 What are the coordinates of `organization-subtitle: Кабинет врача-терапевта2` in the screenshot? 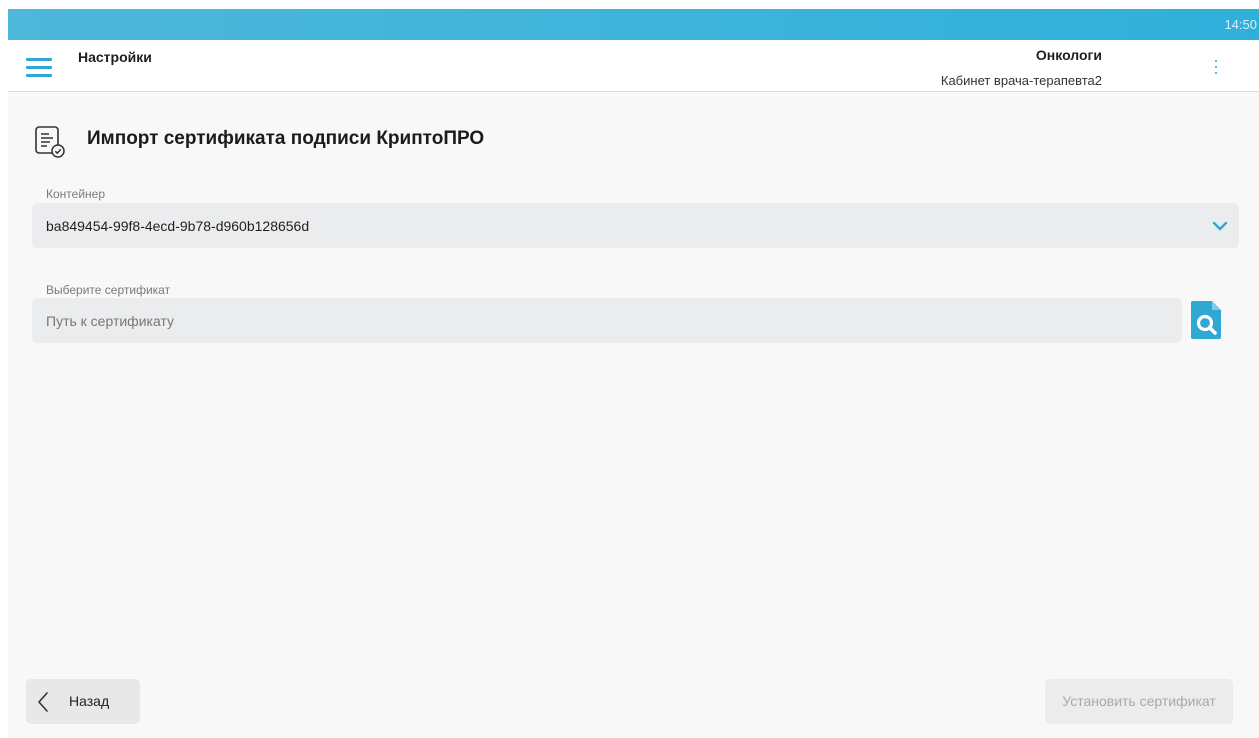 It's located at (1021, 80).